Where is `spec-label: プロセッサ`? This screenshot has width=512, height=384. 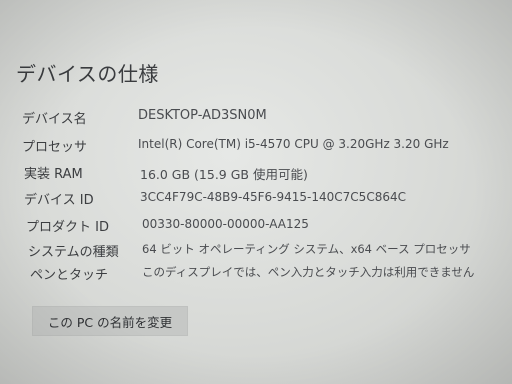 spec-label: プロセッサ is located at coordinates (55, 147).